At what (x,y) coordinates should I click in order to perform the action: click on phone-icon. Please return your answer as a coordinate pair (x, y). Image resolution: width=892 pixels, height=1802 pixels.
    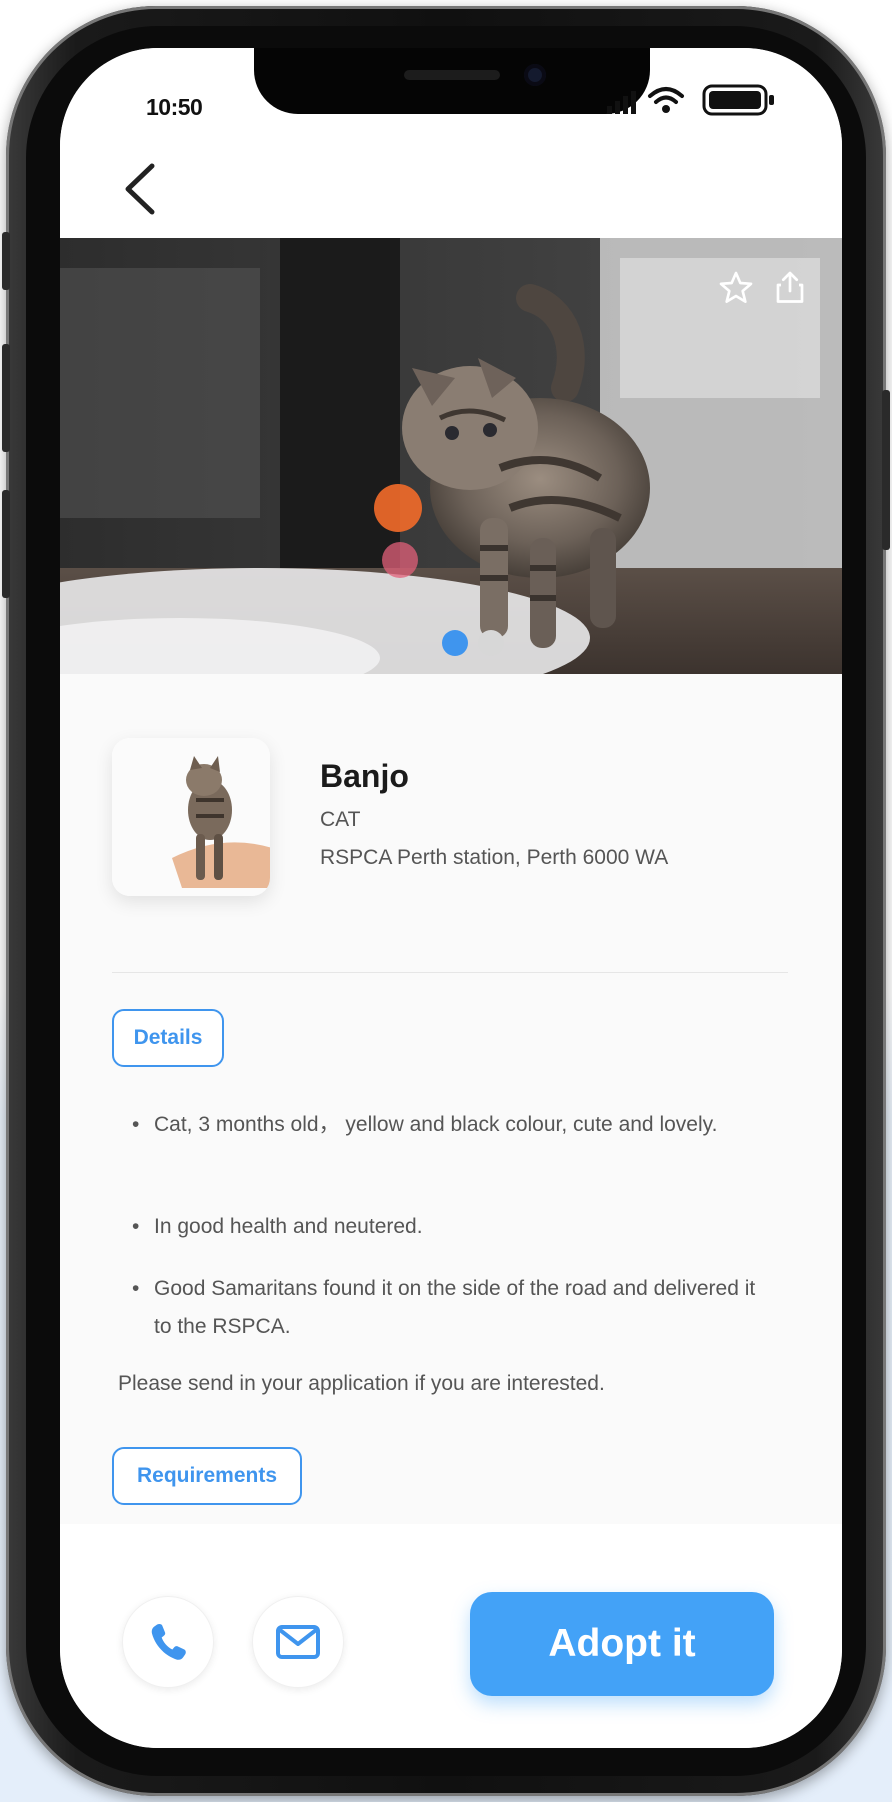
    Looking at the image, I should click on (168, 1641).